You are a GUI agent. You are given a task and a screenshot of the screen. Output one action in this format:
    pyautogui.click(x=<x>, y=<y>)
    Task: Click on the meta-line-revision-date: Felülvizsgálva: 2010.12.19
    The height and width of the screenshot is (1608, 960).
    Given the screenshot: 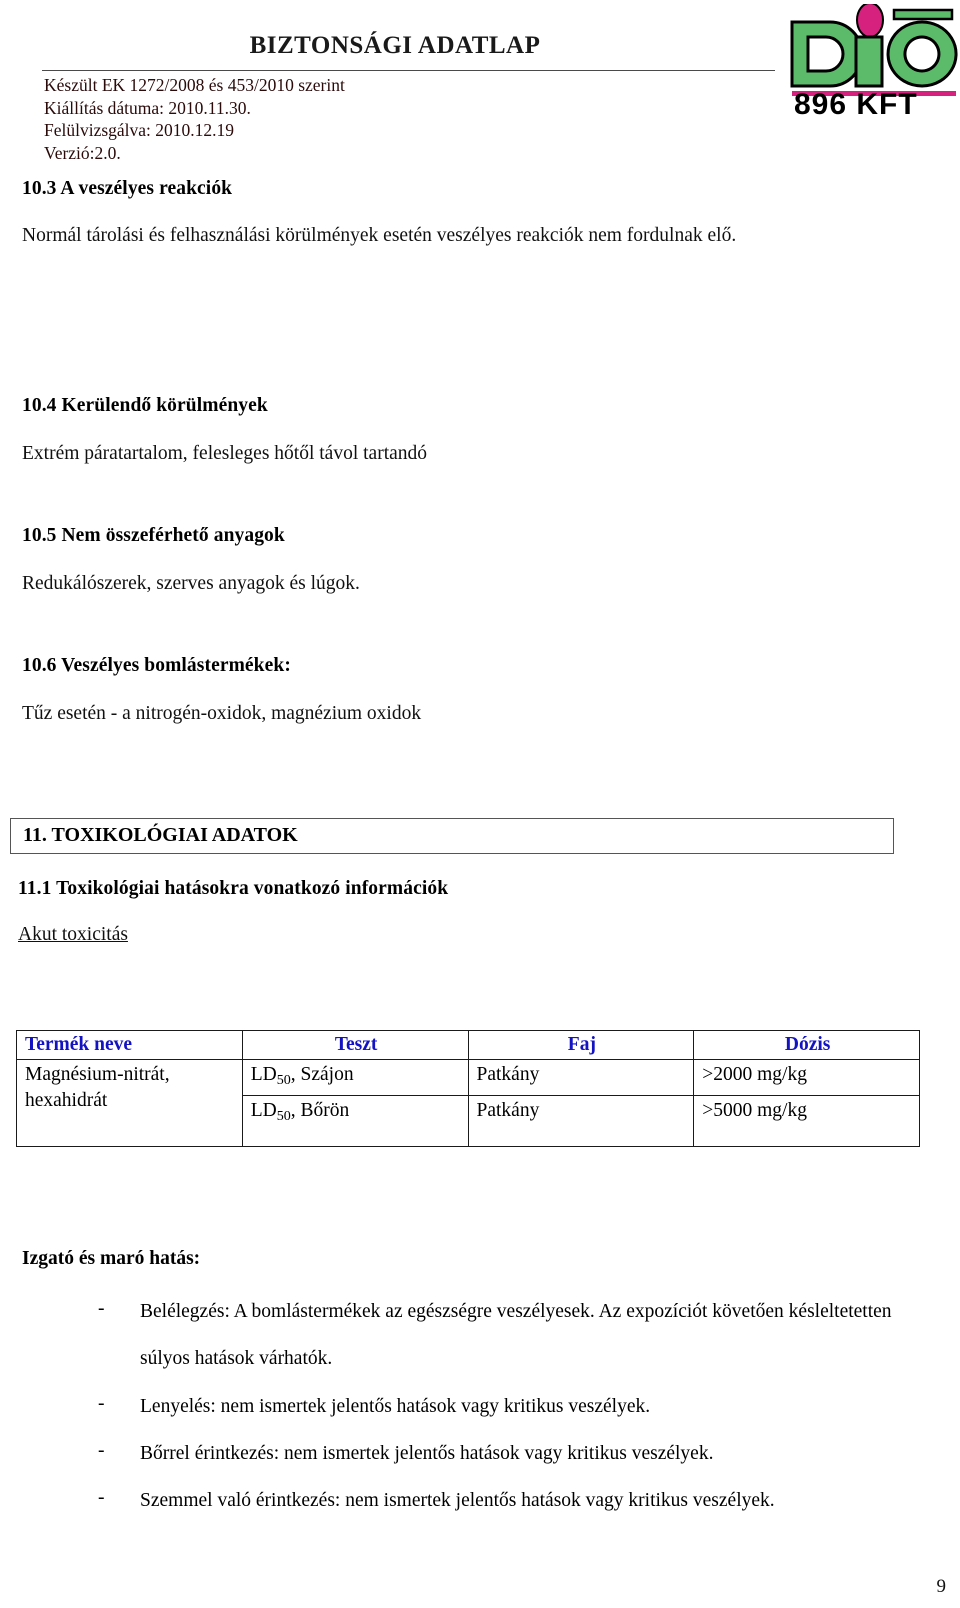 What is the action you would take?
    pyautogui.click(x=139, y=130)
    